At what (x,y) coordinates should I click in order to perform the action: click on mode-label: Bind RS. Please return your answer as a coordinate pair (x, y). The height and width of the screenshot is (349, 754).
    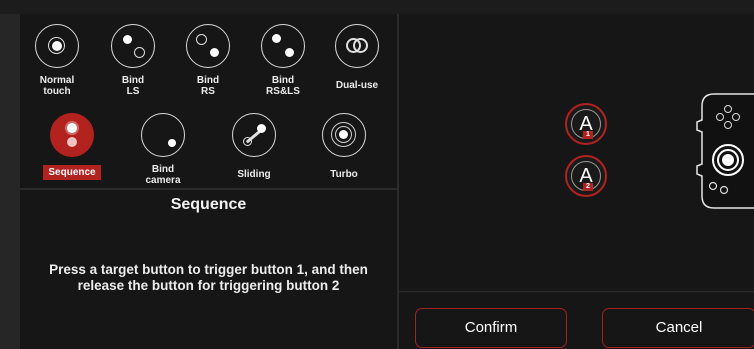
    Looking at the image, I should click on (208, 86).